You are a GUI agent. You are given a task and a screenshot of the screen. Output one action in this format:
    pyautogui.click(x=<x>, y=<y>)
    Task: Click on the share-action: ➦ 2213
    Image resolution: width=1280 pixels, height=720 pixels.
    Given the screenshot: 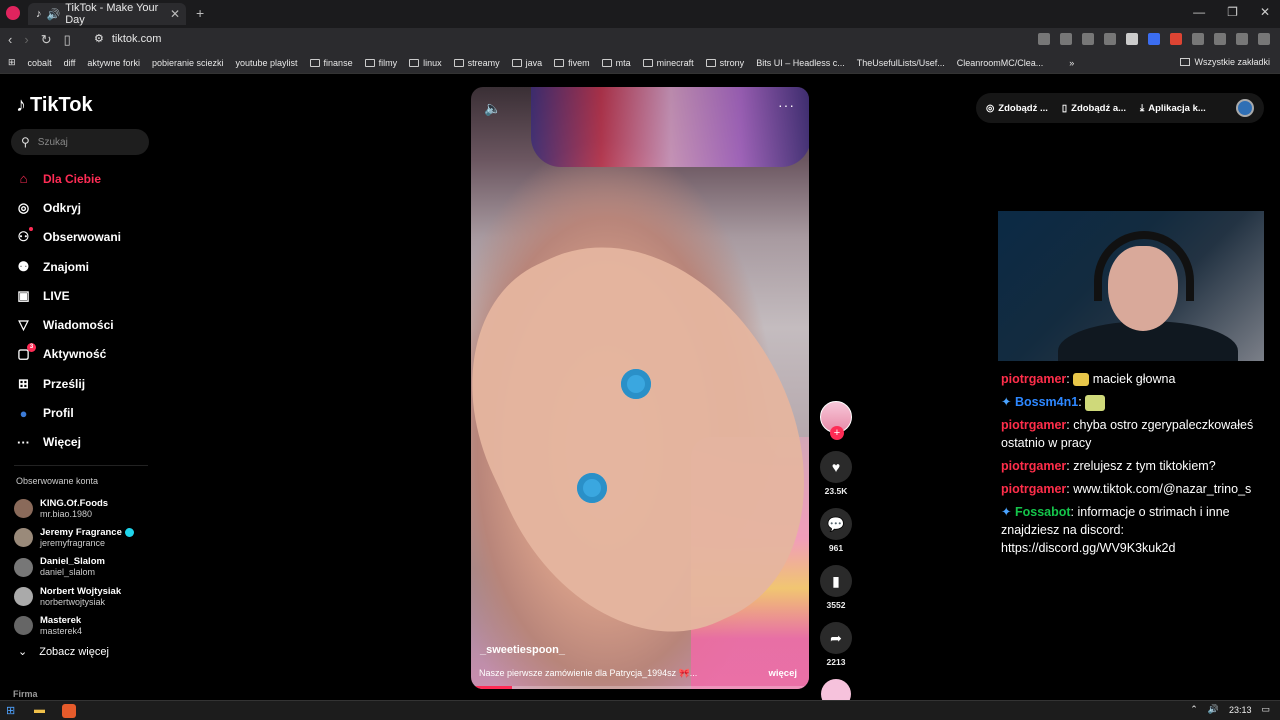 What is the action you would take?
    pyautogui.click(x=836, y=644)
    